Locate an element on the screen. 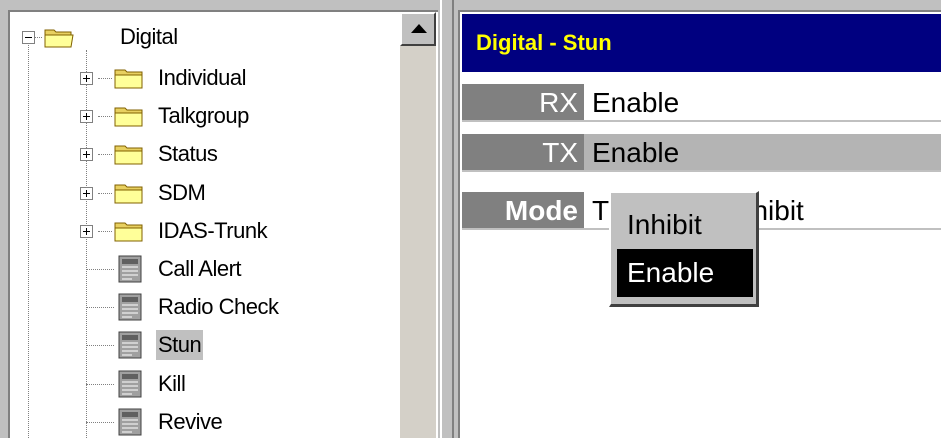 The image size is (941, 438). property-name: TX is located at coordinates (523, 153).